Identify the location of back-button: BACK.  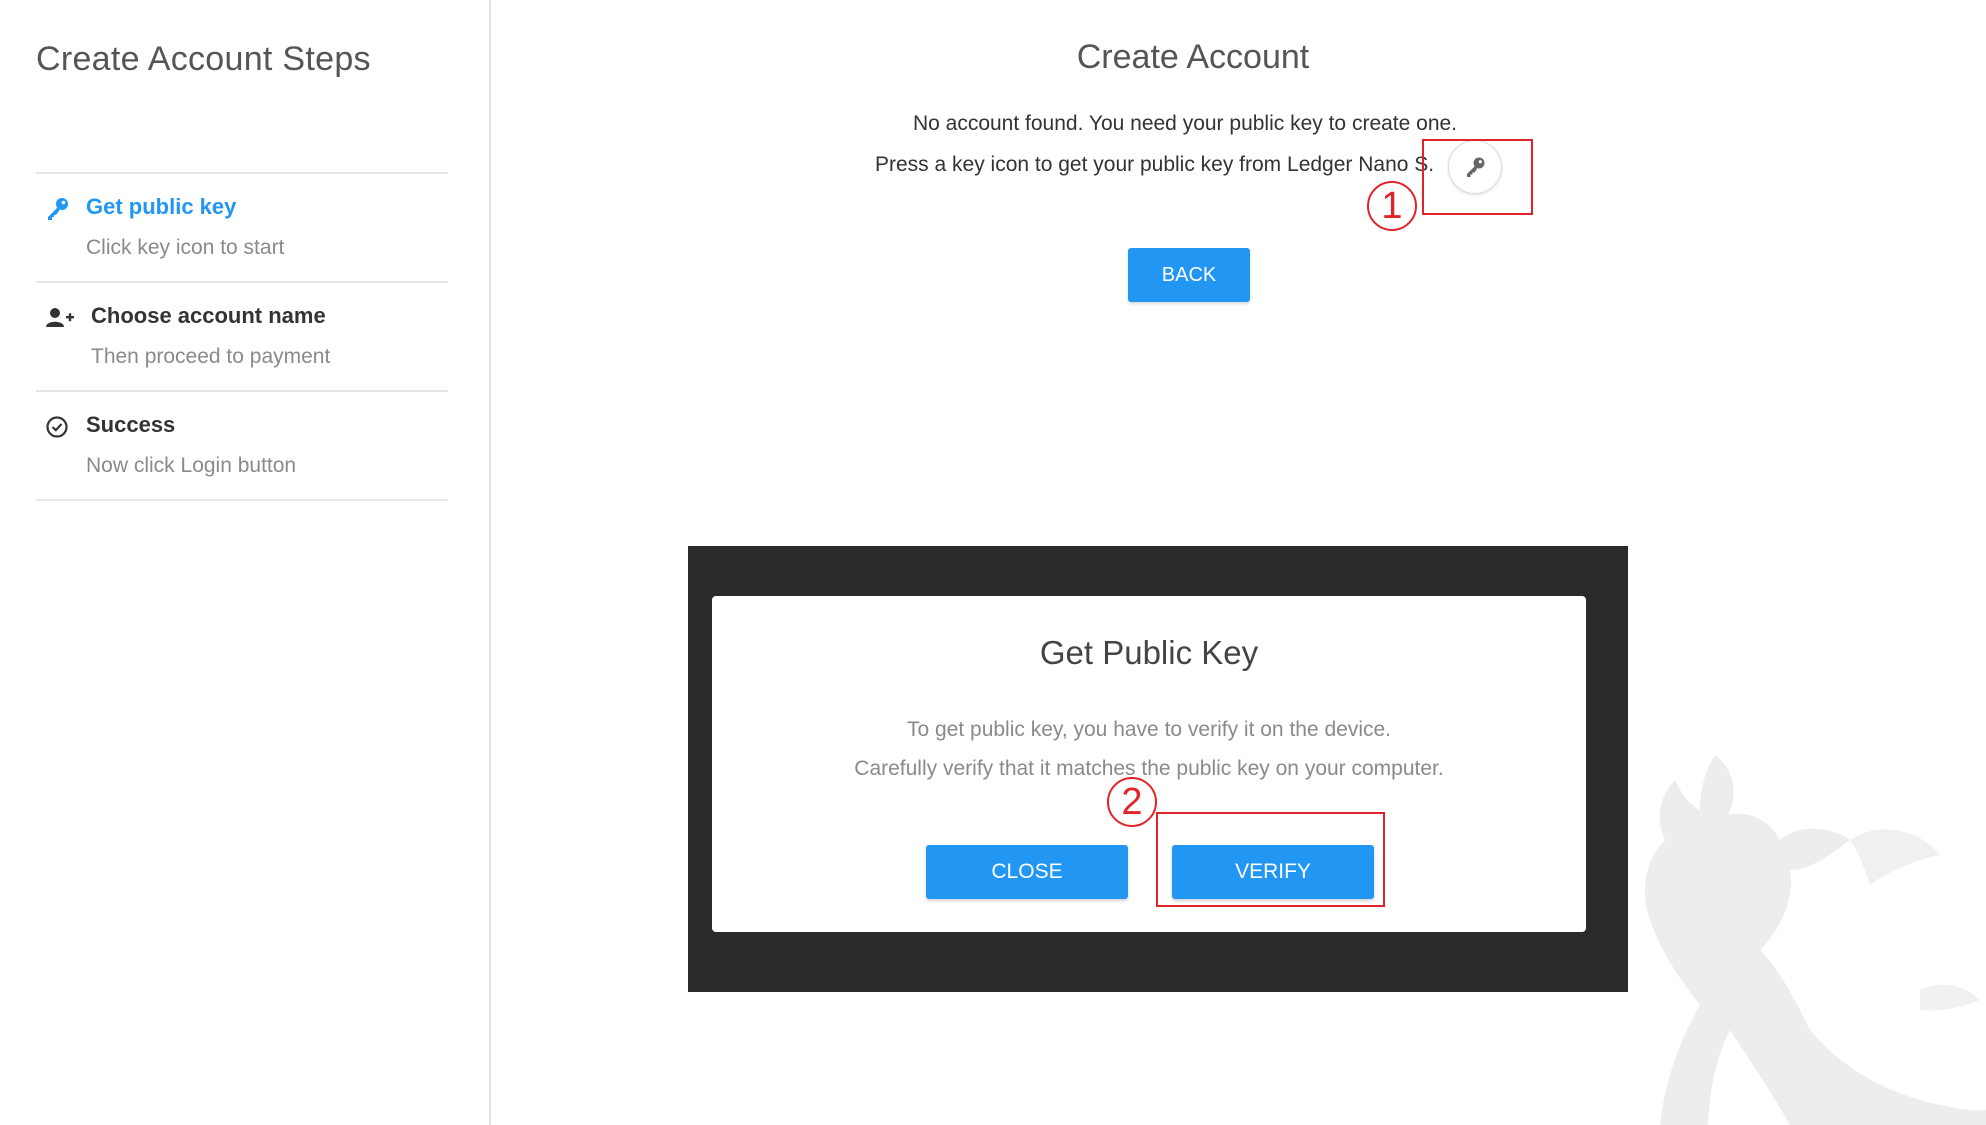
(1189, 275).